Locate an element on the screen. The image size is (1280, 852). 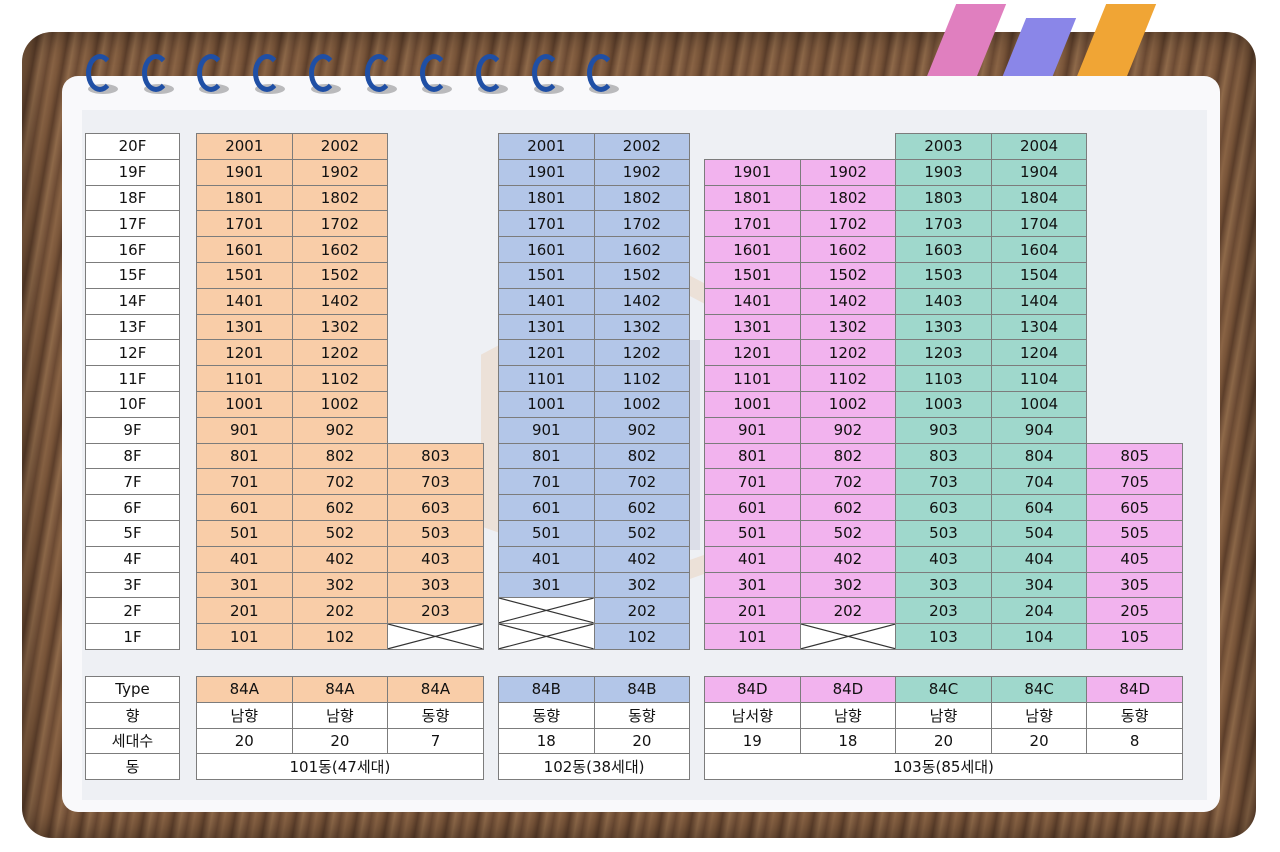
floor-label: 15F is located at coordinates (132, 275).